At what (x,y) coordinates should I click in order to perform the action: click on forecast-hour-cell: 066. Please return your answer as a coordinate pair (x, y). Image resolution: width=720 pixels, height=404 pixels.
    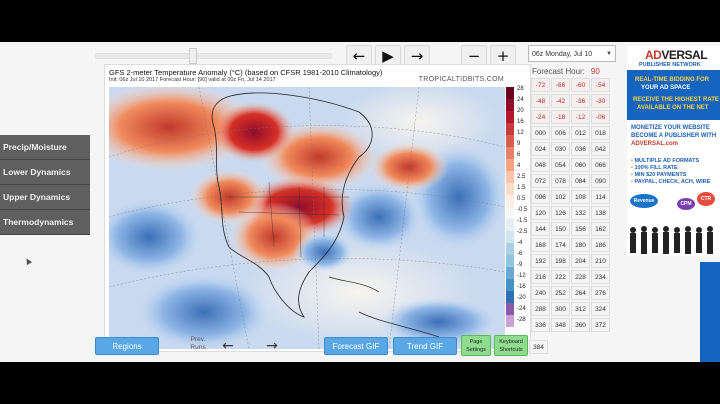
    Looking at the image, I should click on (600, 165).